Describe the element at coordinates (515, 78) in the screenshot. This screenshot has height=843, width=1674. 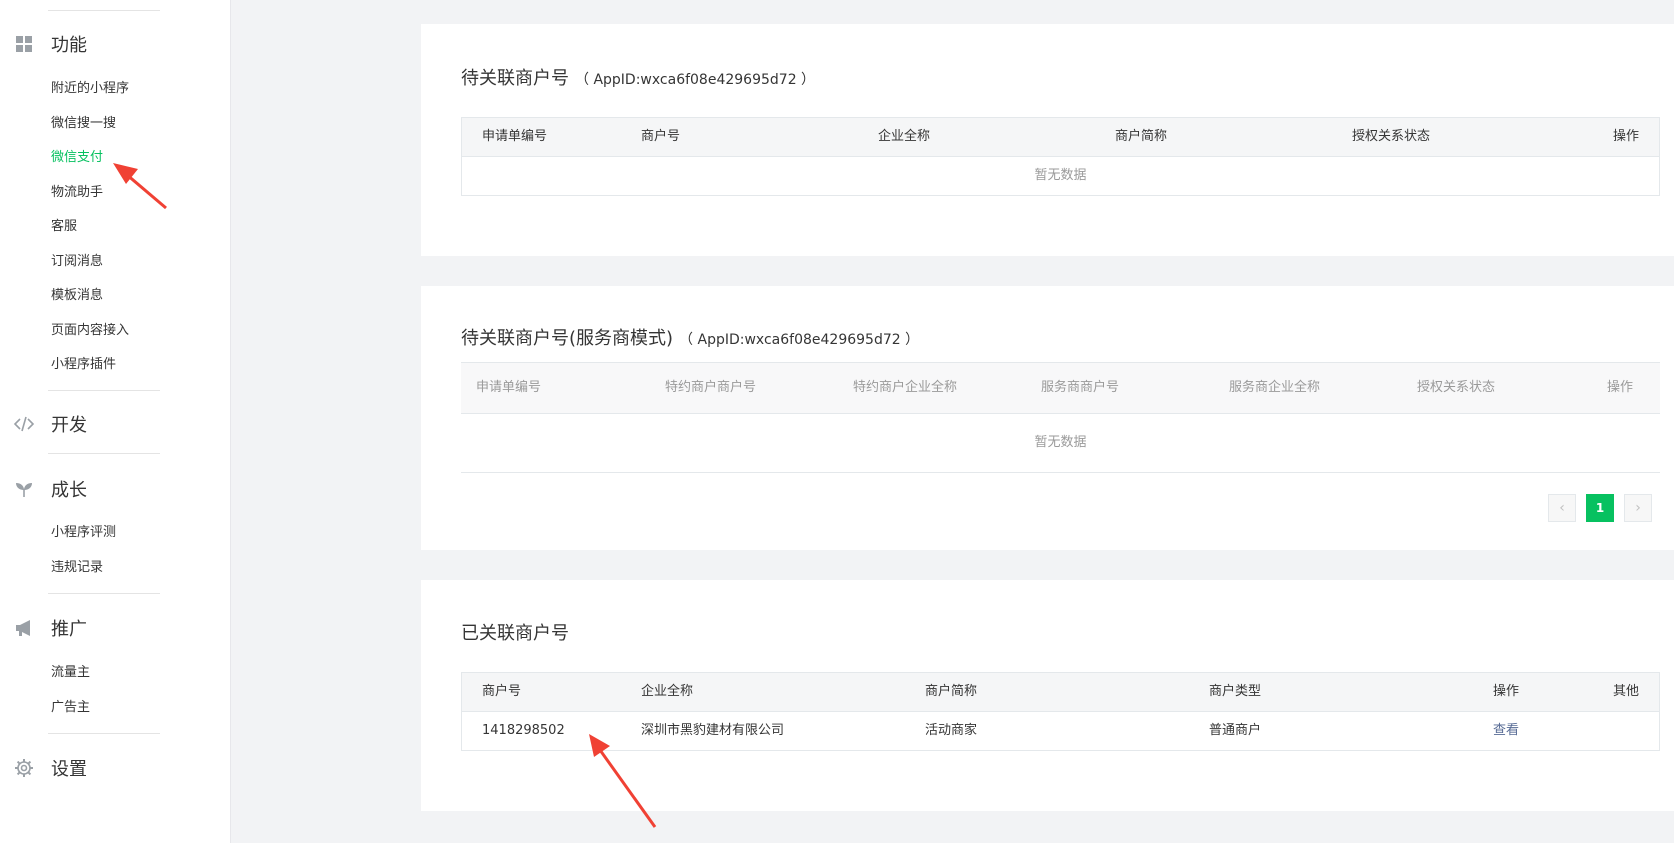
I see `panel-title-text: 待关联商户号` at that location.